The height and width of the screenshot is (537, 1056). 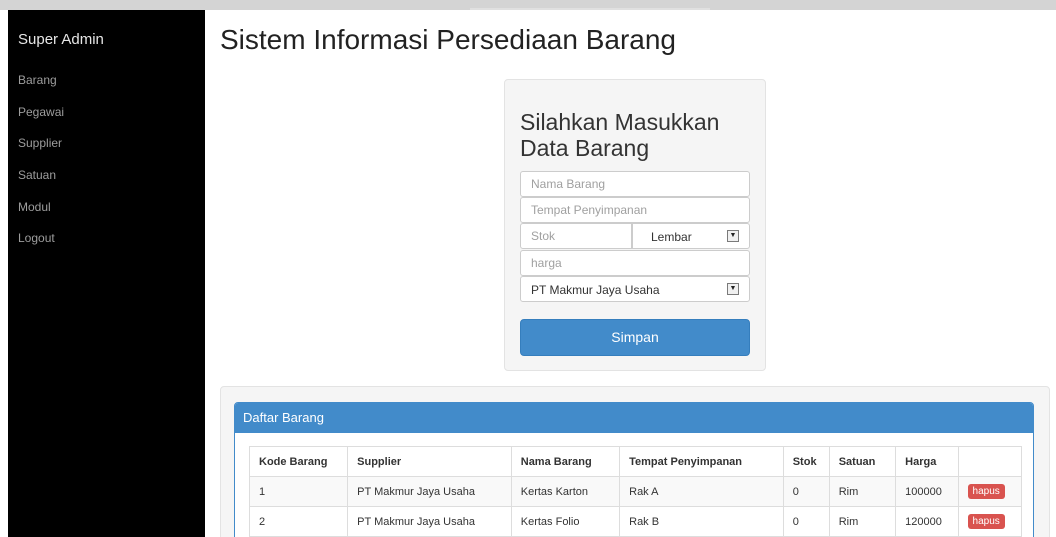 What do you see at coordinates (37, 80) in the screenshot?
I see `sidebar-item-barang: Barang` at bounding box center [37, 80].